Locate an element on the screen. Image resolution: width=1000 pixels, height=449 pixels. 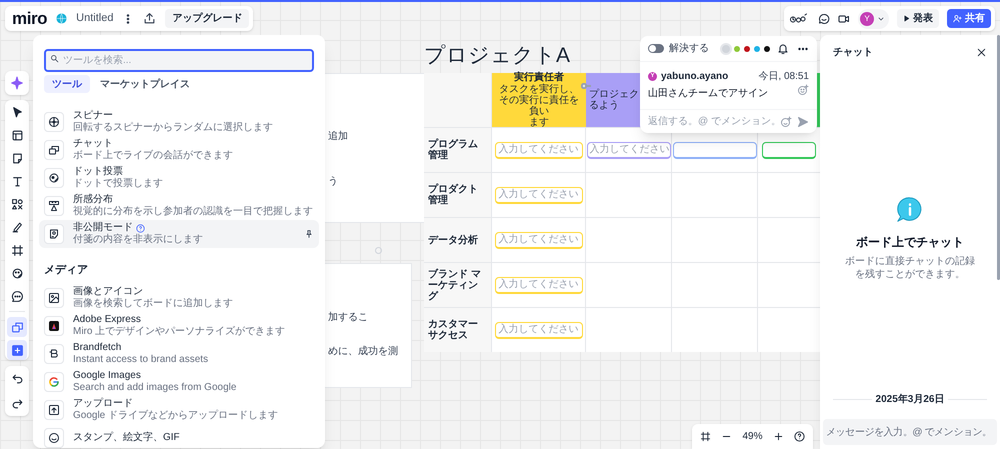
tool-list-item: 所感分布 視覚的に分布を示し参加者の認識を一目で把握します is located at coordinates (179, 206).